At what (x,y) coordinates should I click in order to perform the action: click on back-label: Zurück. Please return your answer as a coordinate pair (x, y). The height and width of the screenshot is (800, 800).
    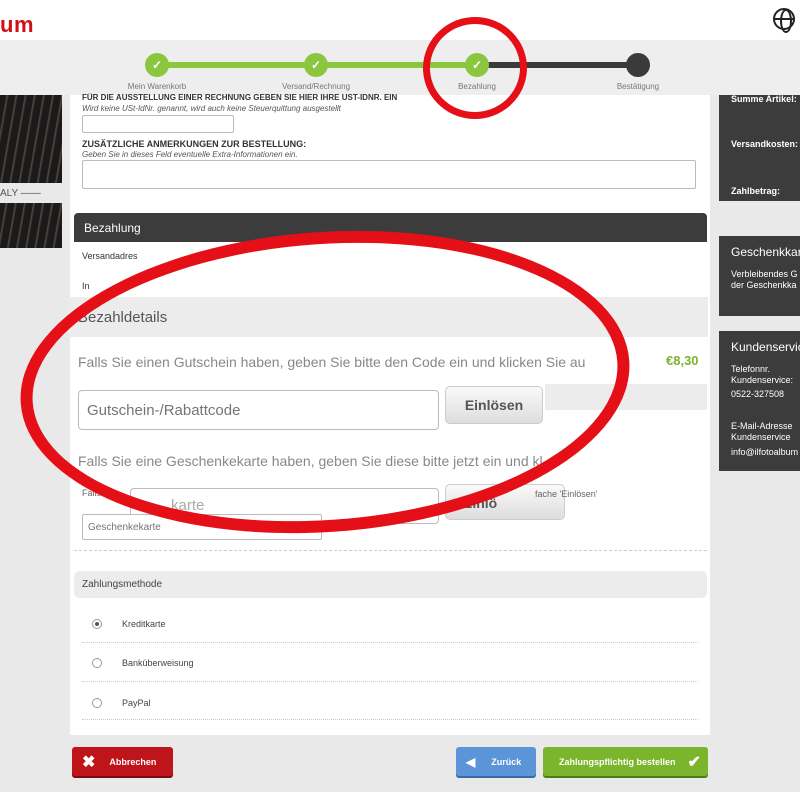
    Looking at the image, I should click on (506, 761).